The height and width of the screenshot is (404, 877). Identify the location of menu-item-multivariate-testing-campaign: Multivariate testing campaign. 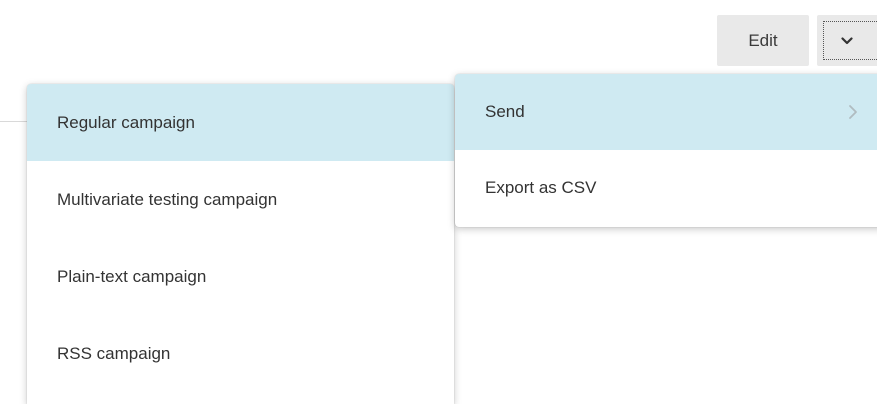
(240, 199).